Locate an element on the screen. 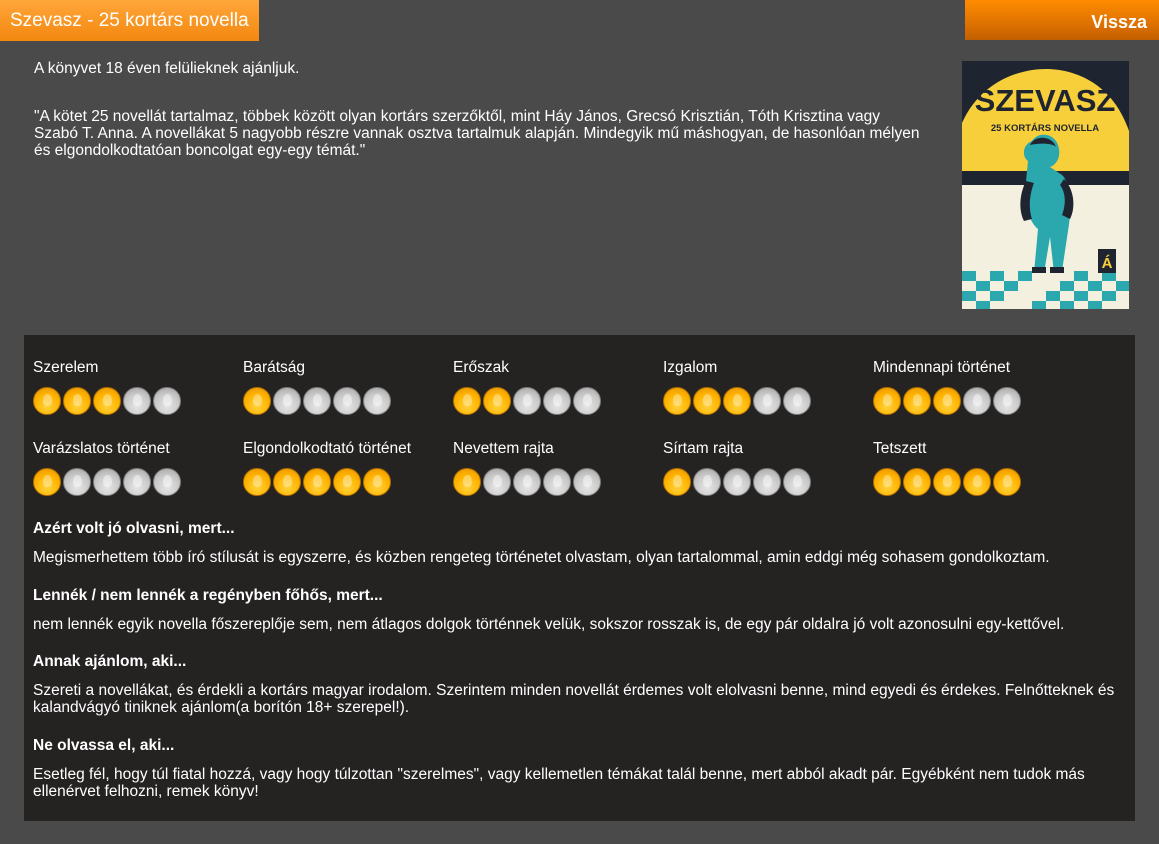  rating-item: Tetszett is located at coordinates (978, 468).